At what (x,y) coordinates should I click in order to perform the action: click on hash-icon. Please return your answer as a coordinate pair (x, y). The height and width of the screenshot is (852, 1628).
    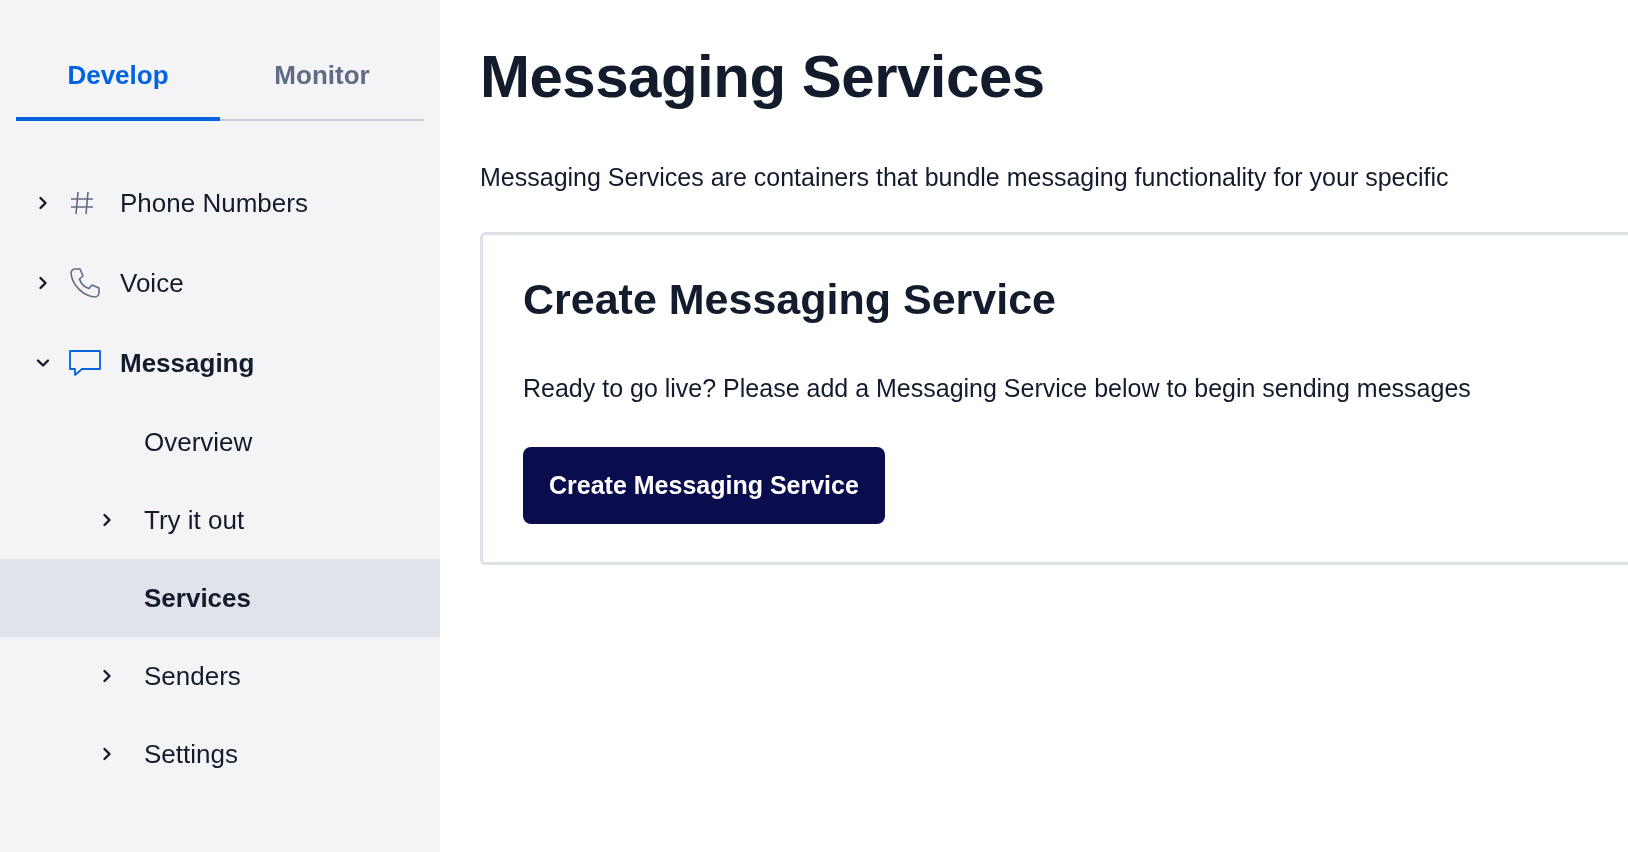
    Looking at the image, I should click on (82, 203).